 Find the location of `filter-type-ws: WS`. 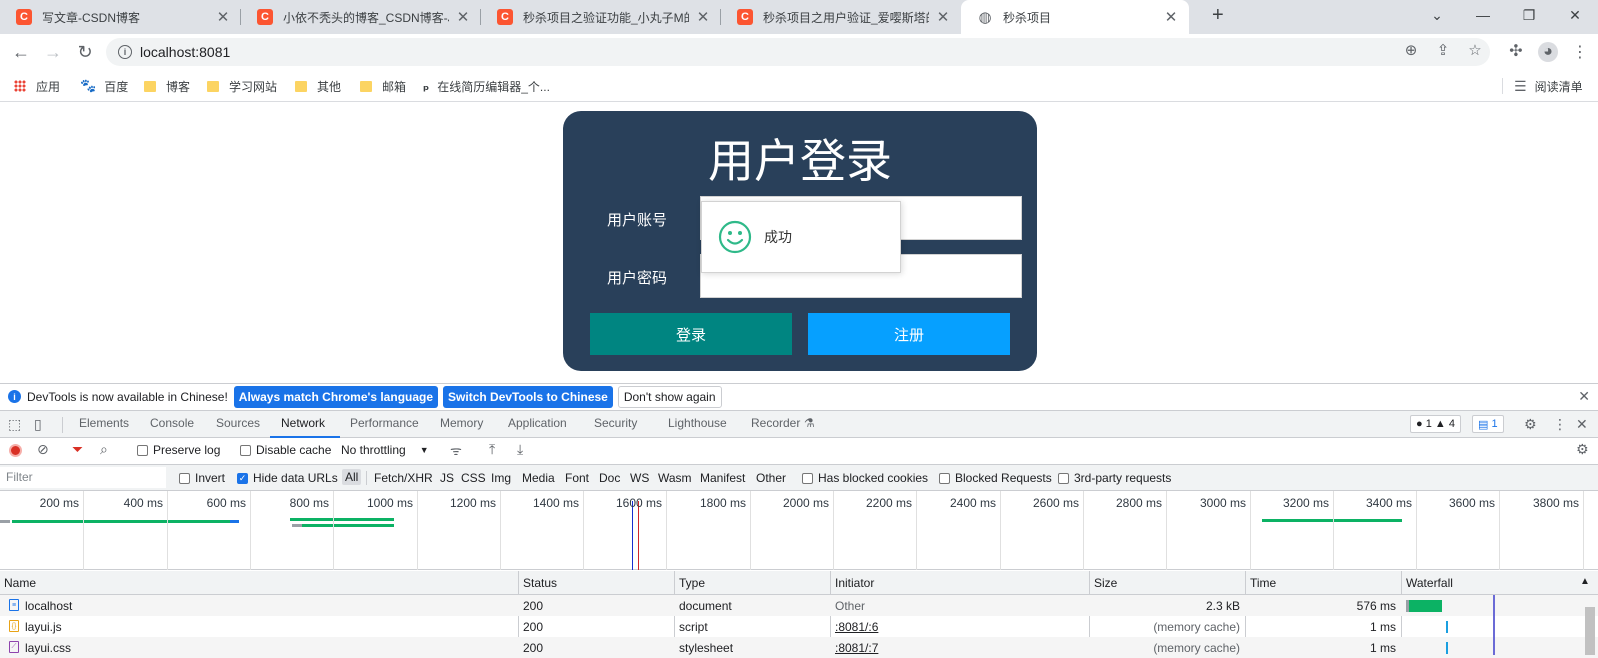

filter-type-ws: WS is located at coordinates (639, 478).